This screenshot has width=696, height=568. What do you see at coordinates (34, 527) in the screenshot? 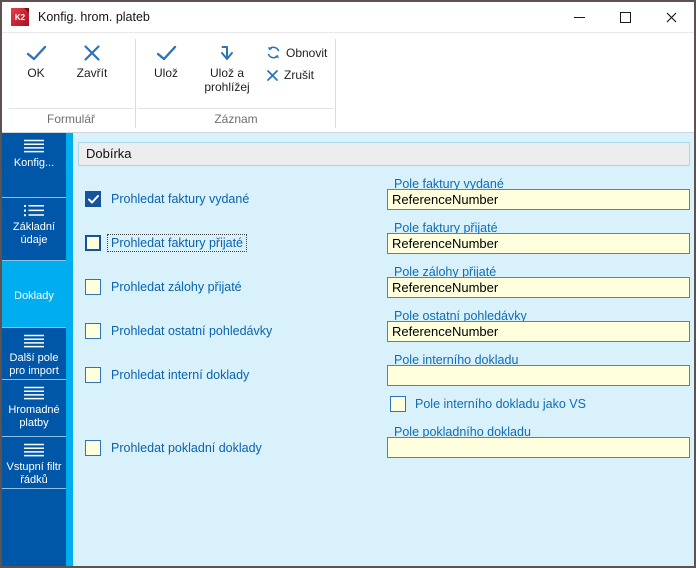
I see `sidebar-filler` at bounding box center [34, 527].